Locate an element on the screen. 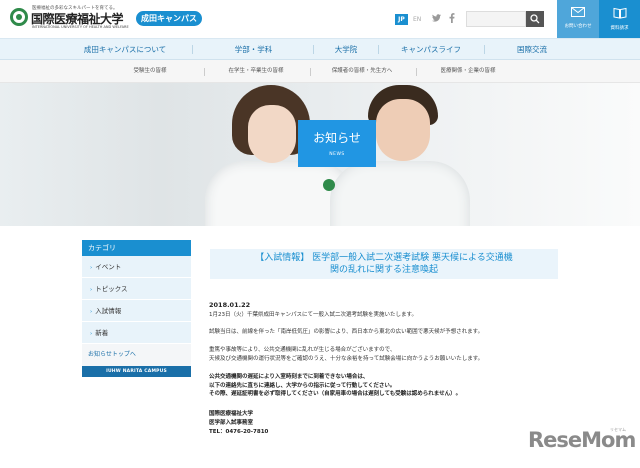 This screenshot has width=640, height=468. nav-item-graduate: 大学院 is located at coordinates (346, 49).